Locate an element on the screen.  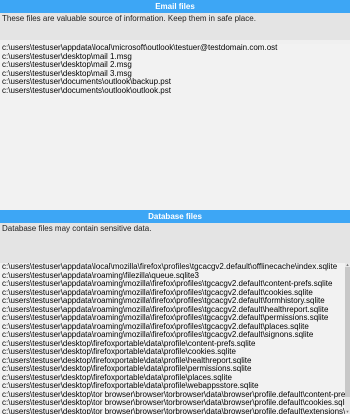
database-files-header: Database files is located at coordinates (175, 216).